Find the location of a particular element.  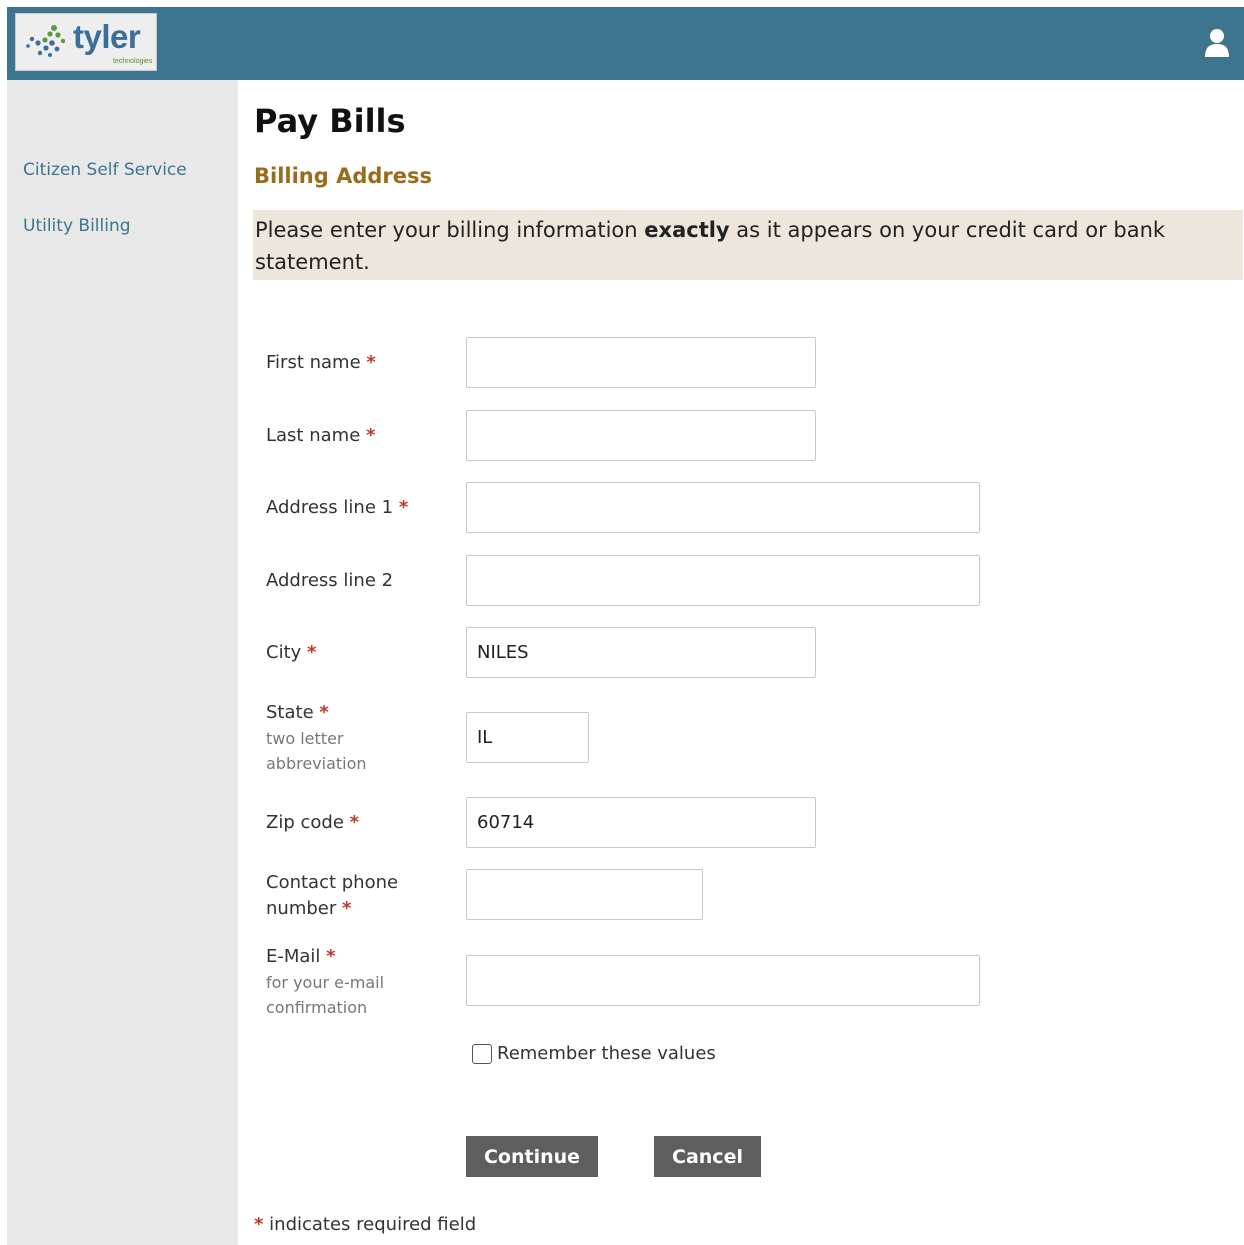

page-title: Pay Bills is located at coordinates (330, 121).